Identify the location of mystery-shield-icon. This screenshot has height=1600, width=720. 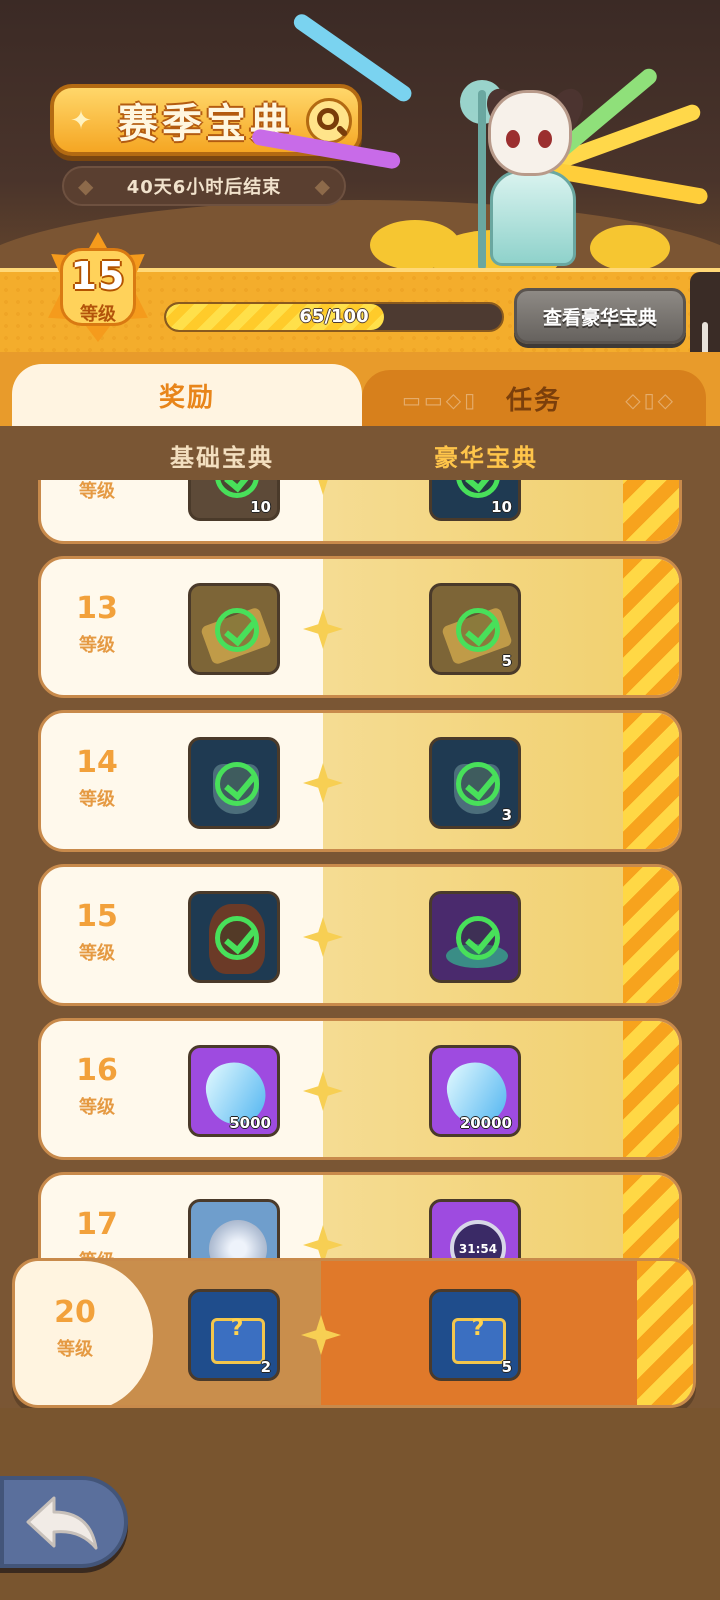
(234, 783).